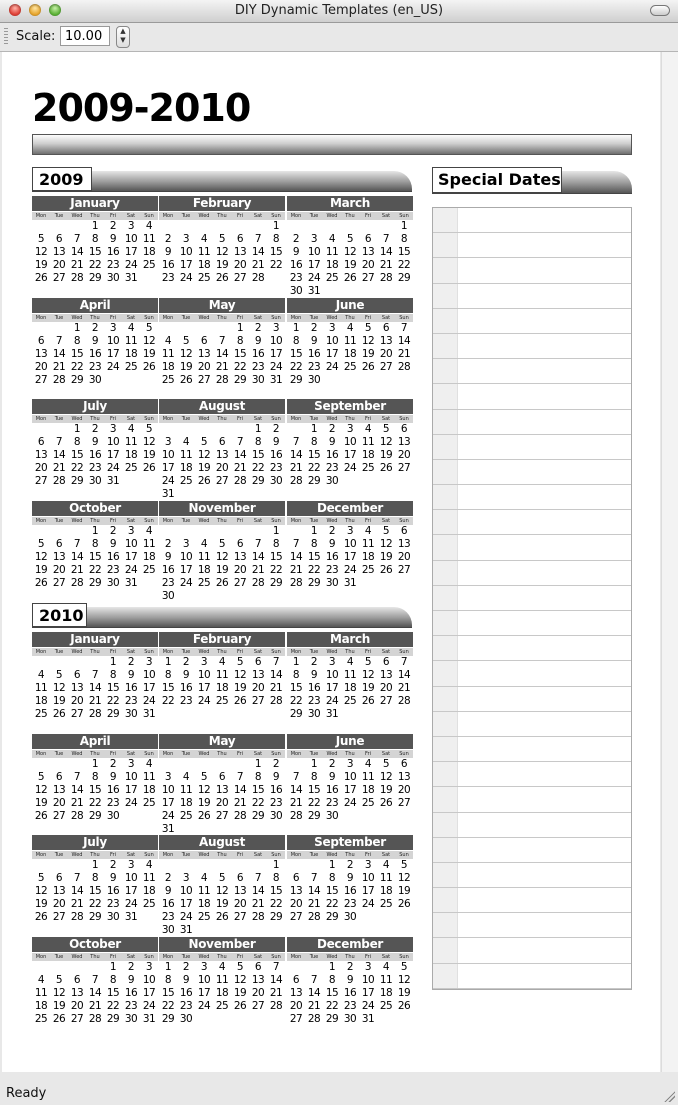  I want to click on day-cell: 10, so click(276, 341).